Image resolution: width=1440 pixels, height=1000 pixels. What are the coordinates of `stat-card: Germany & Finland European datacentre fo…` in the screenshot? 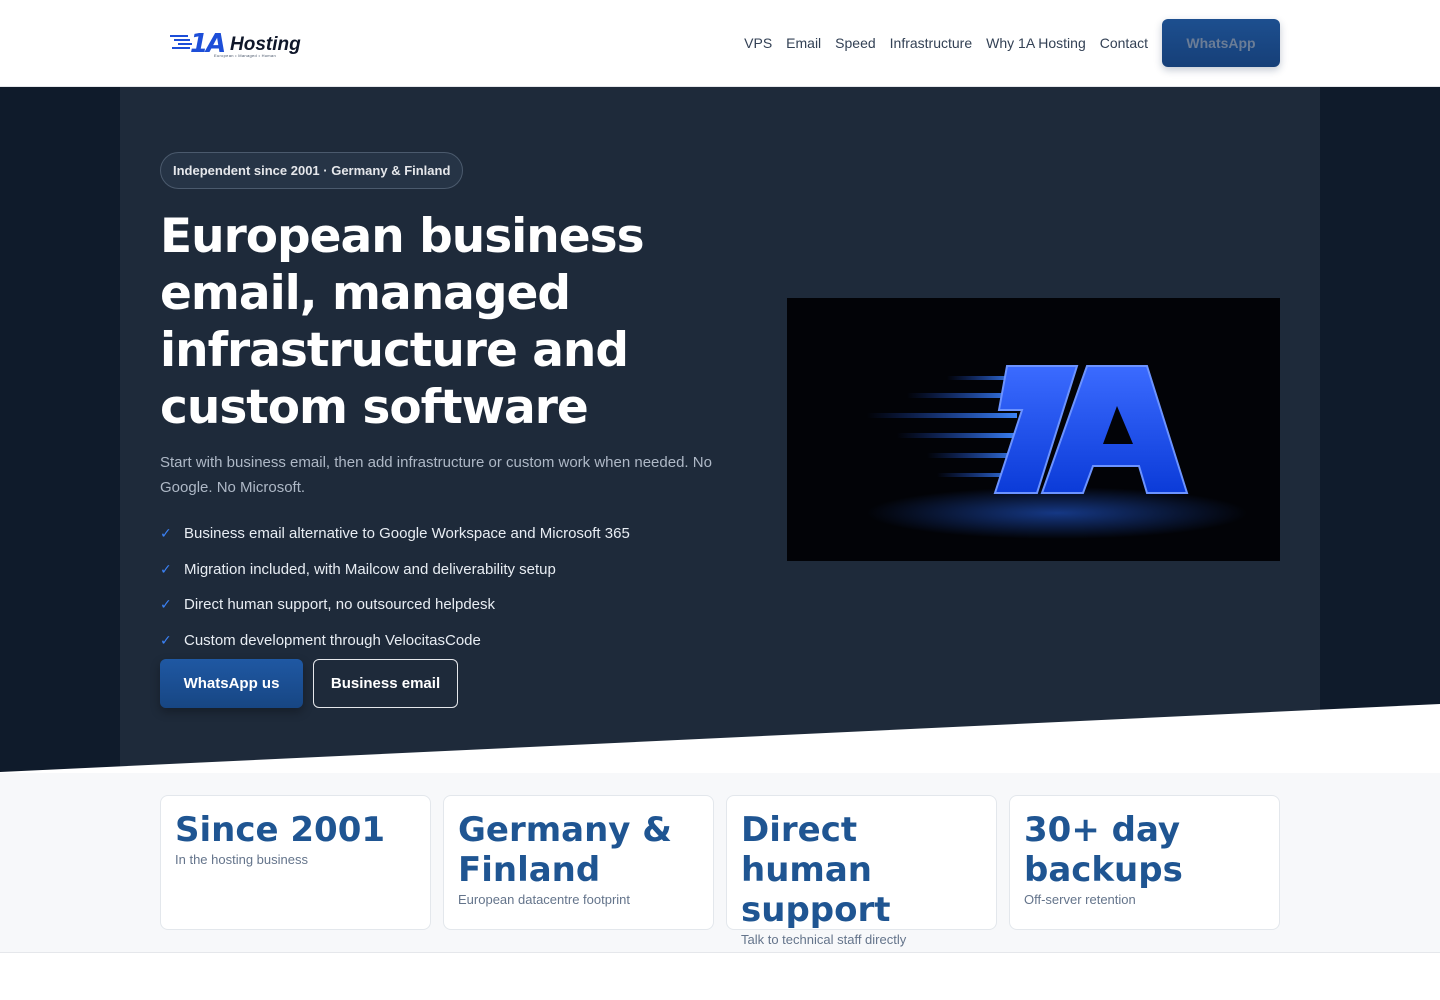 It's located at (578, 862).